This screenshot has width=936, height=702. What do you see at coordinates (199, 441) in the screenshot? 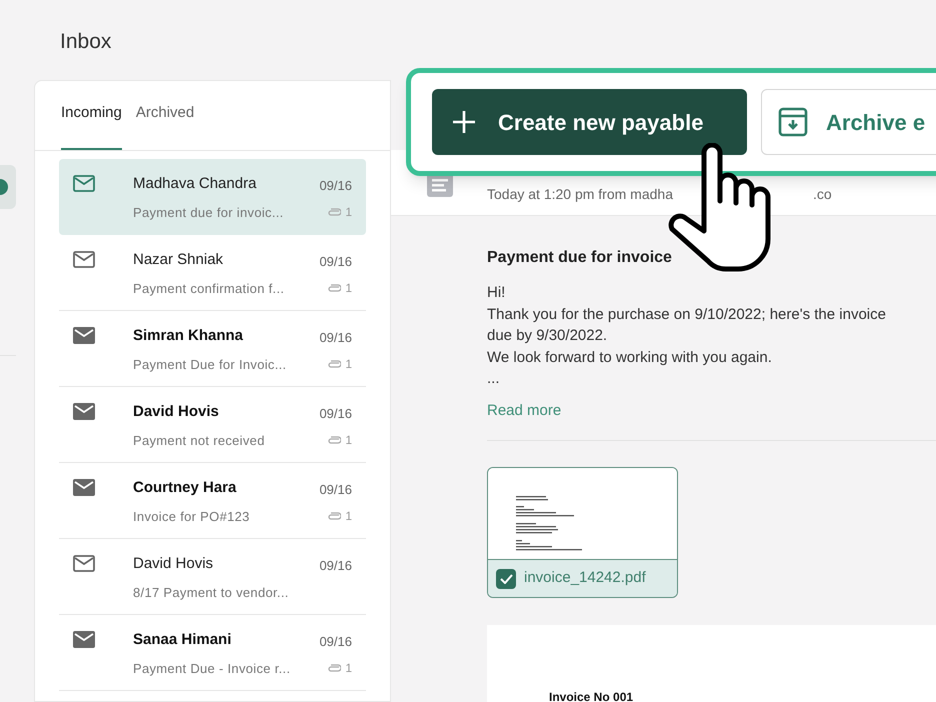
I see `message-preview: Payment not received` at bounding box center [199, 441].